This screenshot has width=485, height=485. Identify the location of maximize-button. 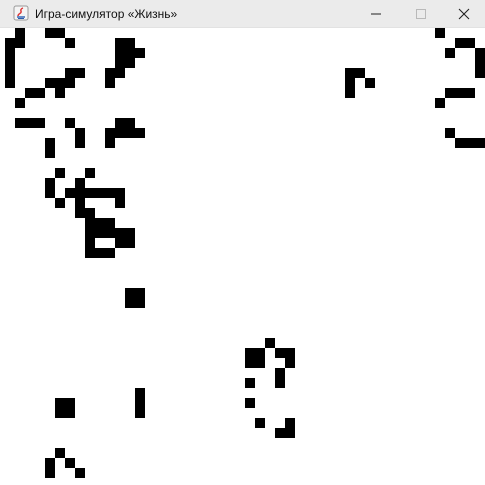
(421, 14).